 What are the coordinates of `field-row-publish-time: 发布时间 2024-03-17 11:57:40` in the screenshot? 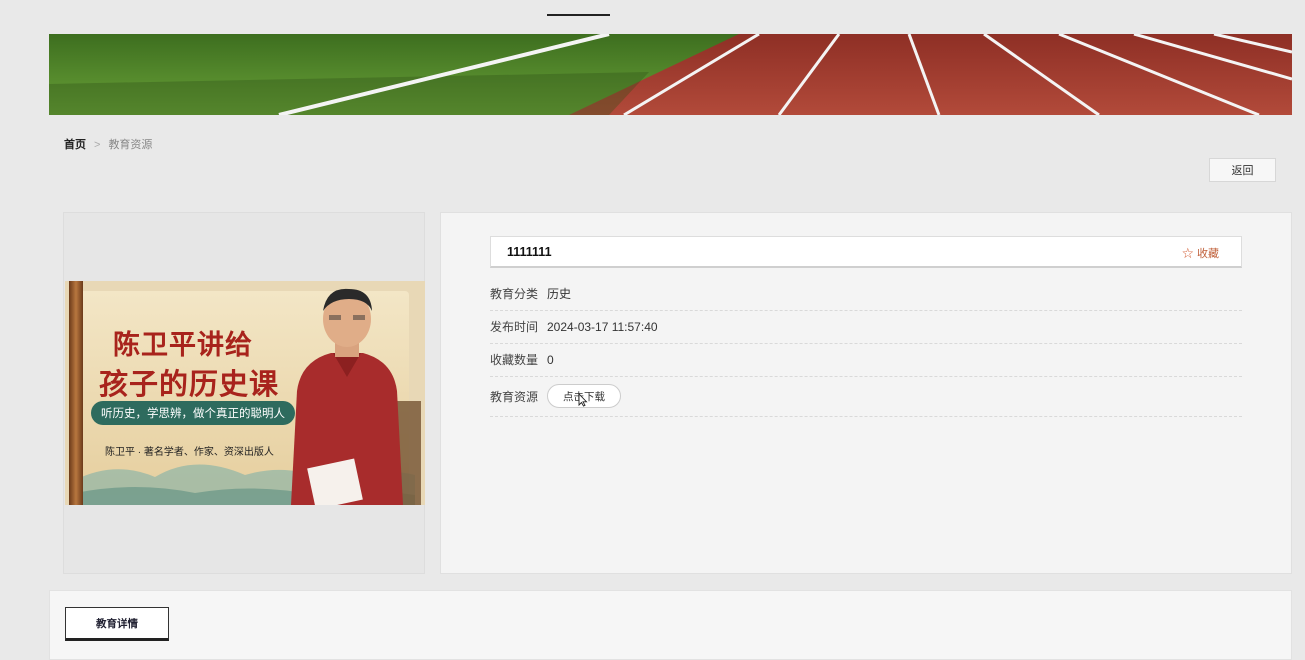 It's located at (866, 327).